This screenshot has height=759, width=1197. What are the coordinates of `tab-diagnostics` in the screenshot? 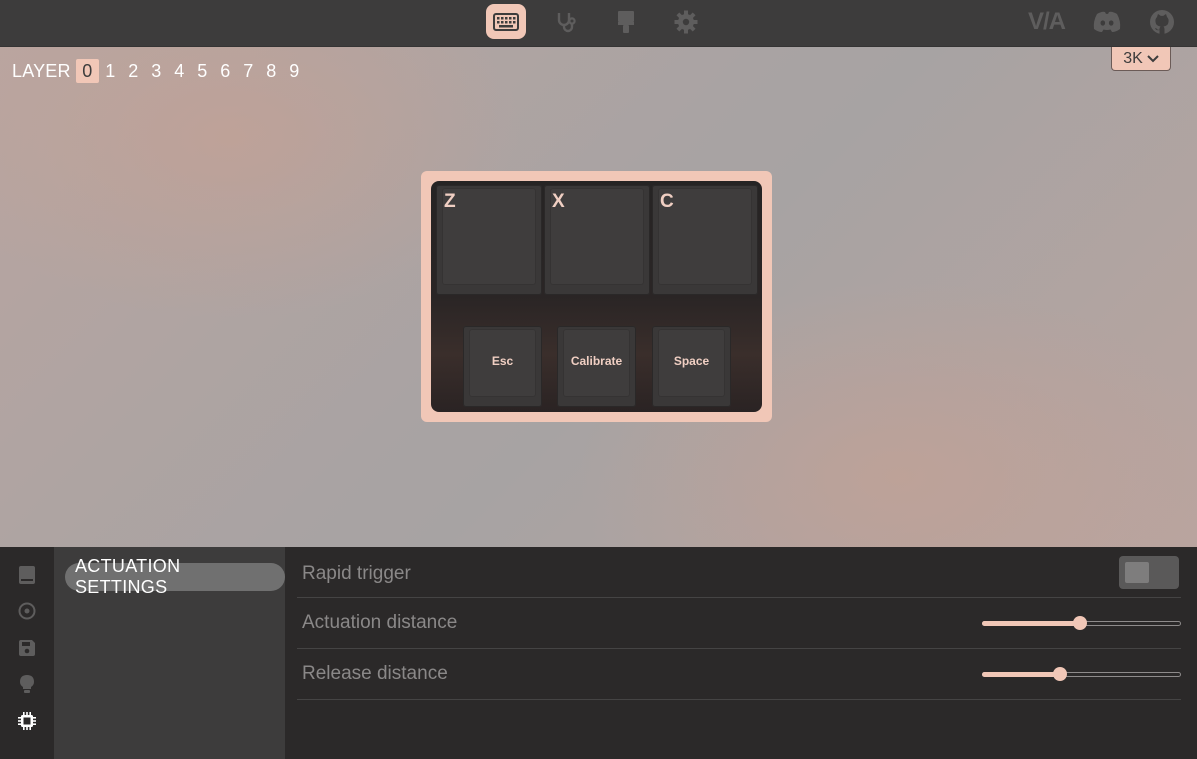 It's located at (566, 21).